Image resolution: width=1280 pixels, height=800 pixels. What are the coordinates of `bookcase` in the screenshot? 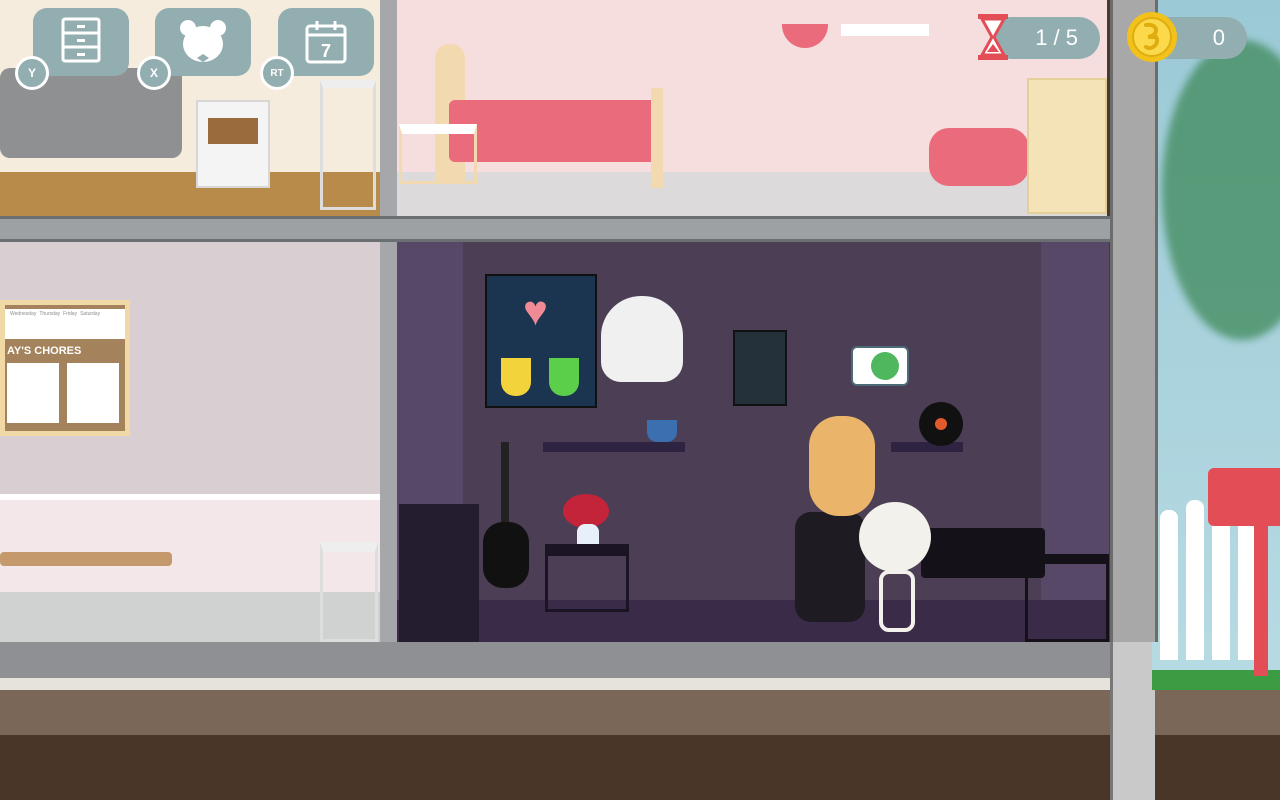 It's located at (439, 573).